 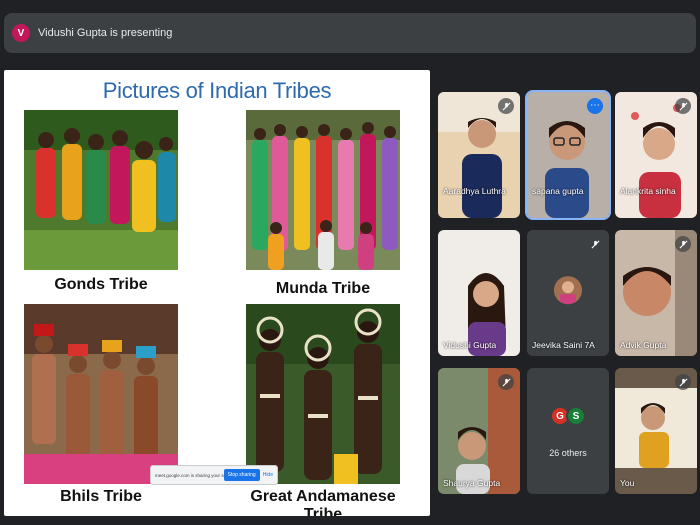 What do you see at coordinates (479, 293) in the screenshot?
I see `participant-tile-vidushi: Vidushi Gupta` at bounding box center [479, 293].